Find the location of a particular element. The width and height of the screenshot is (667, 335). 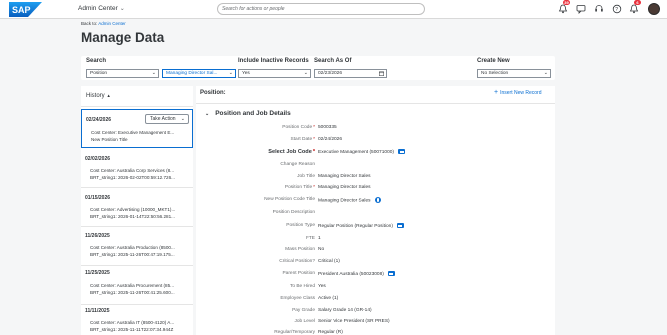

back-prefix: Back to: is located at coordinates (89, 23).